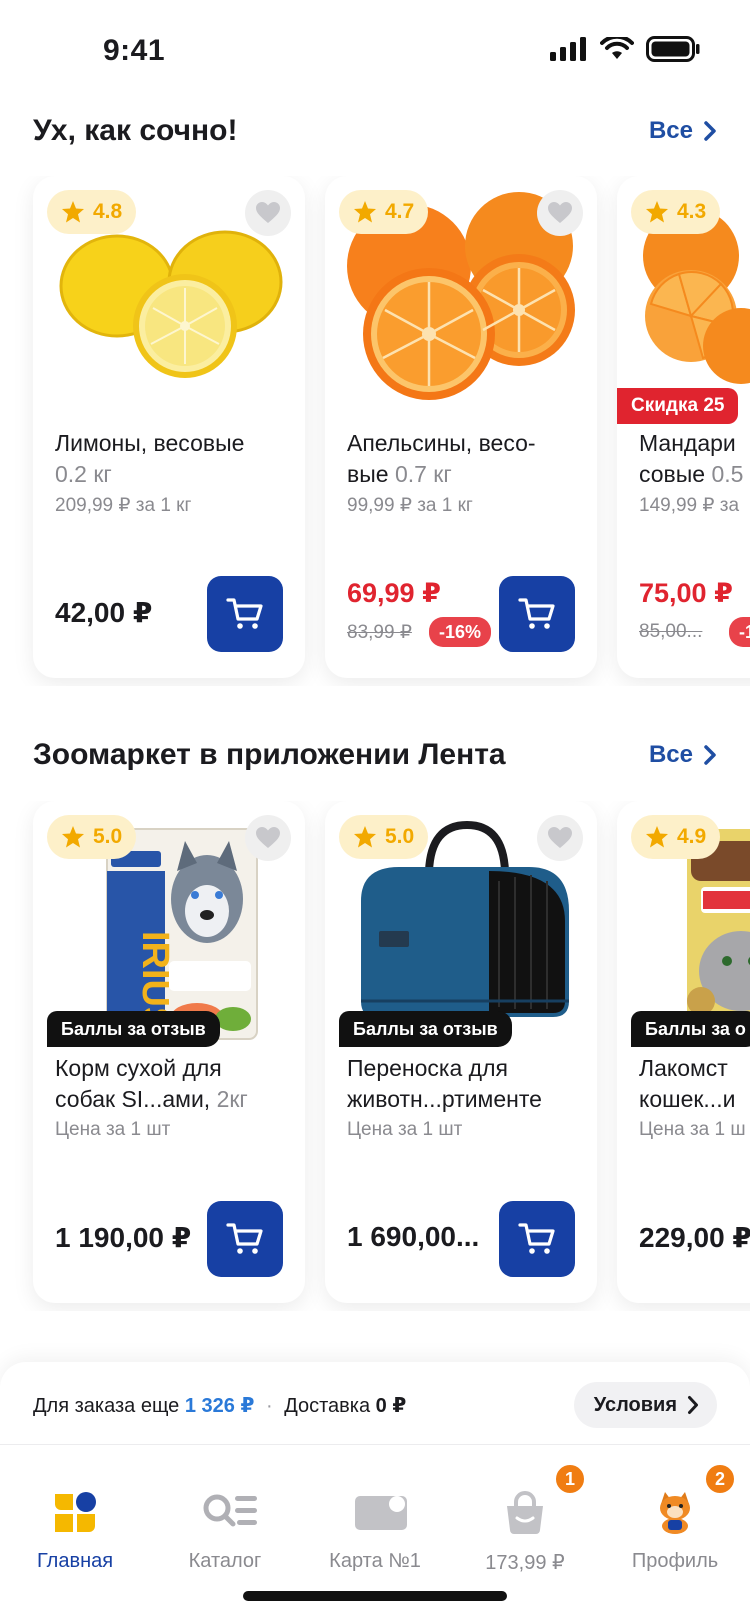  What do you see at coordinates (695, 1498) in the screenshot?
I see `profile-icon: 2` at bounding box center [695, 1498].